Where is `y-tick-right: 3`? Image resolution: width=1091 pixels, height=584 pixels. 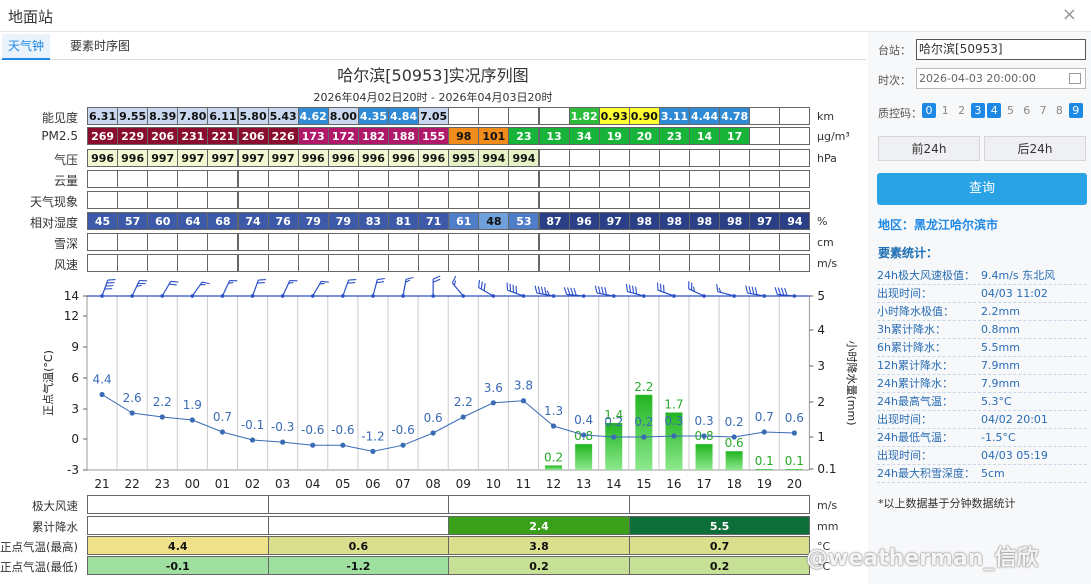 y-tick-right: 3 is located at coordinates (821, 366).